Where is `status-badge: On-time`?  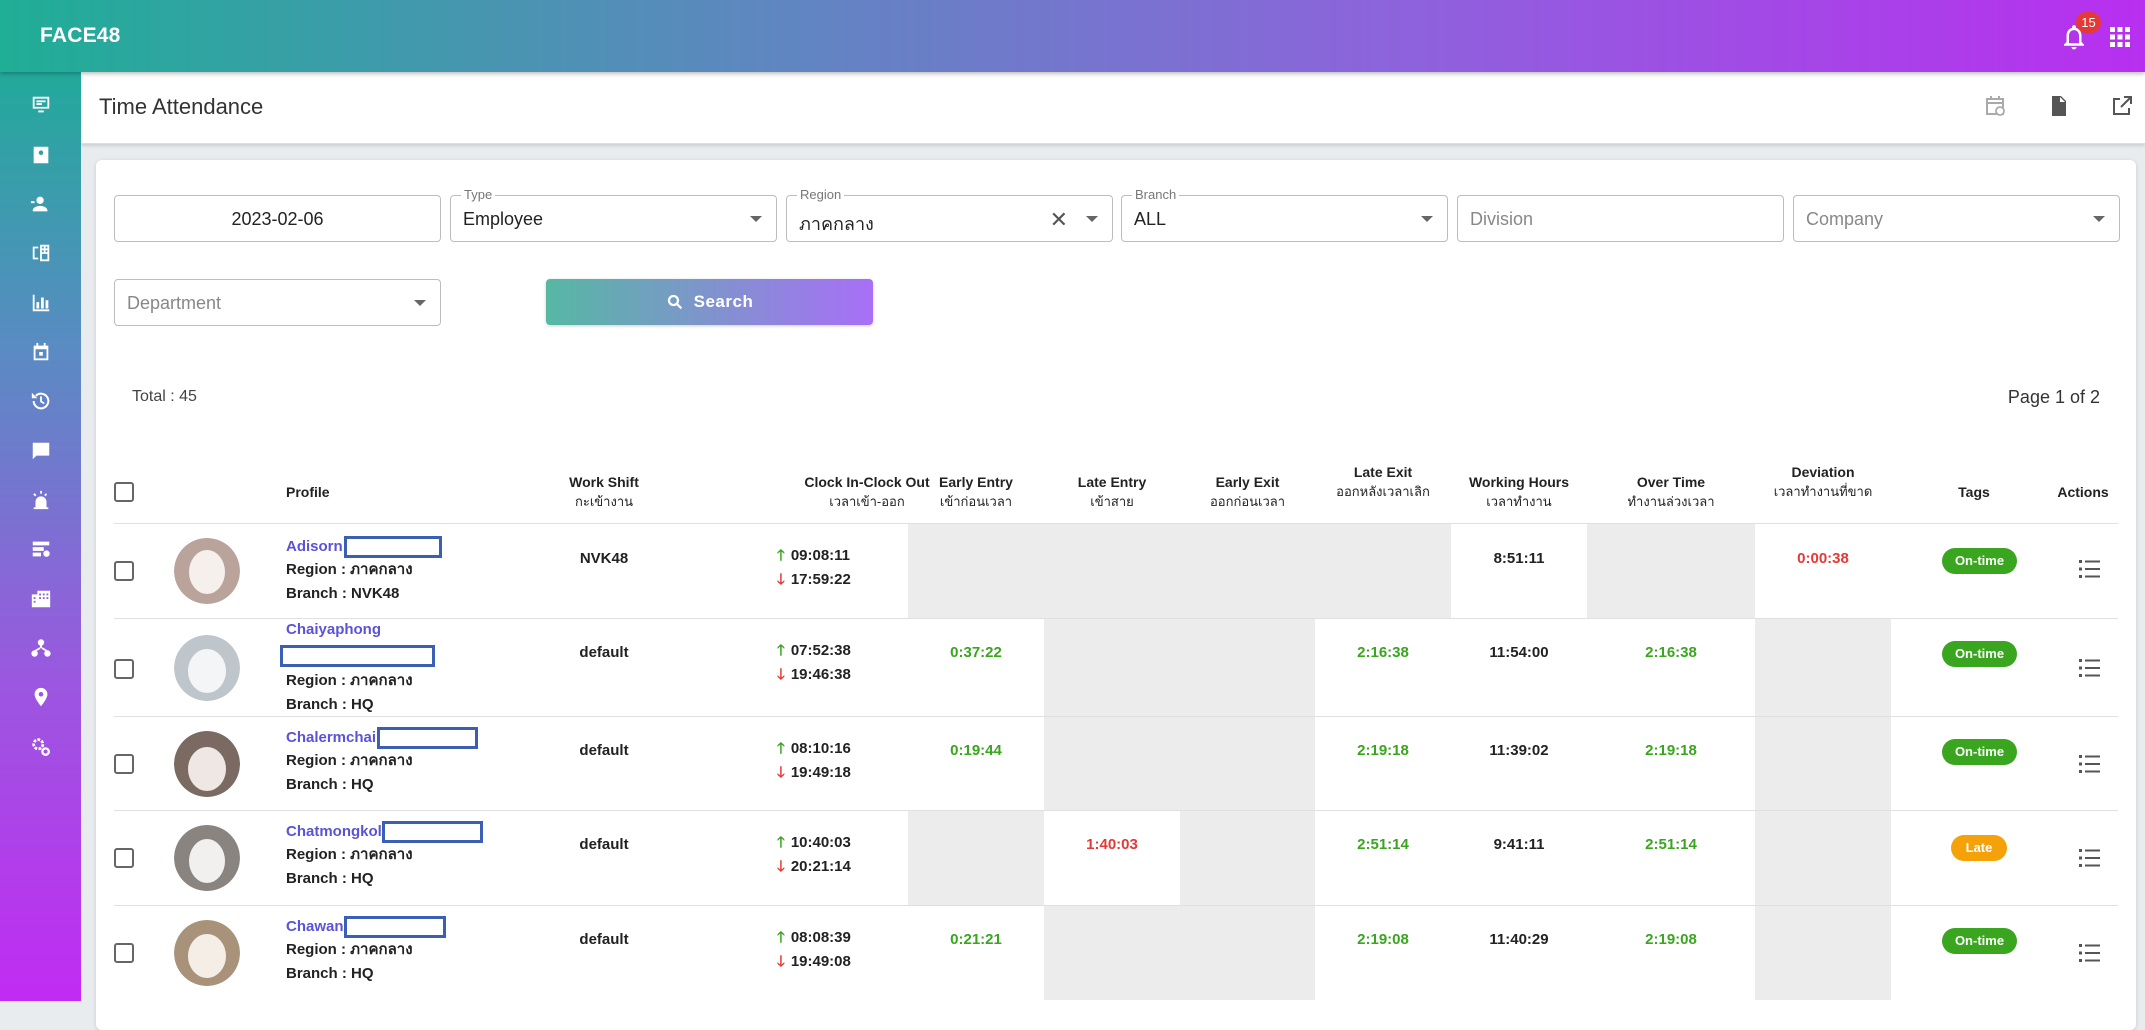
status-badge: On-time is located at coordinates (1979, 561).